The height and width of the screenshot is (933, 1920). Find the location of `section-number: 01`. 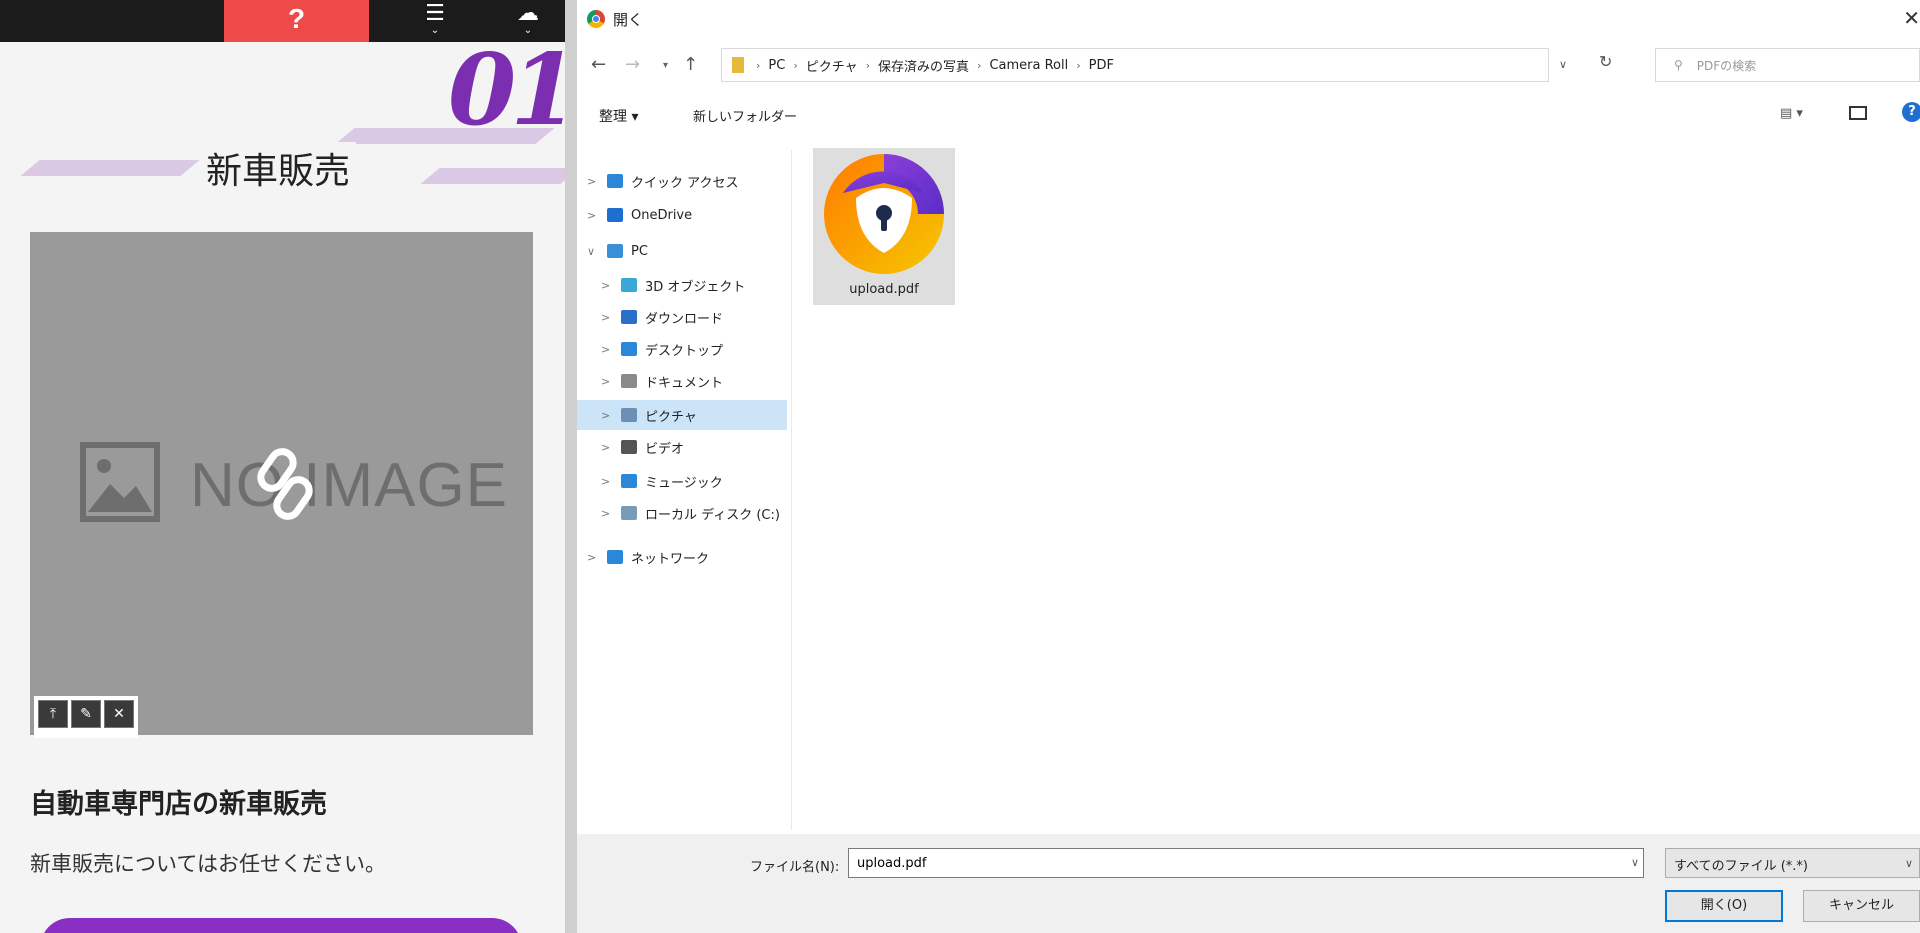

section-number: 01 is located at coordinates (506, 90).